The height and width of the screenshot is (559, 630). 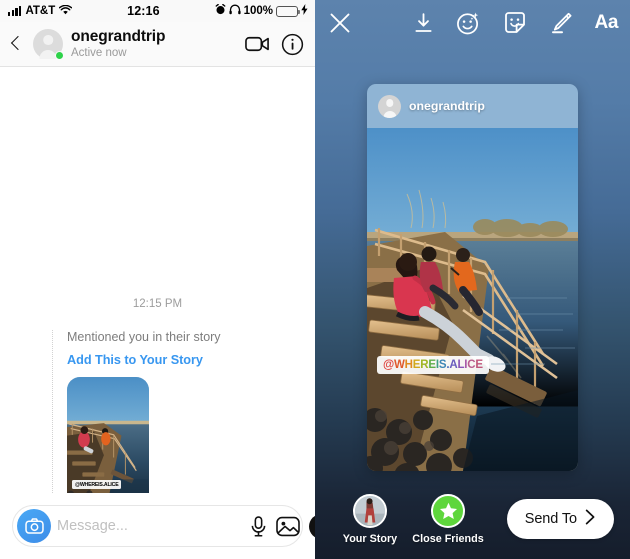 I want to click on story-editor-toolbar: Aa, so click(x=472, y=23).